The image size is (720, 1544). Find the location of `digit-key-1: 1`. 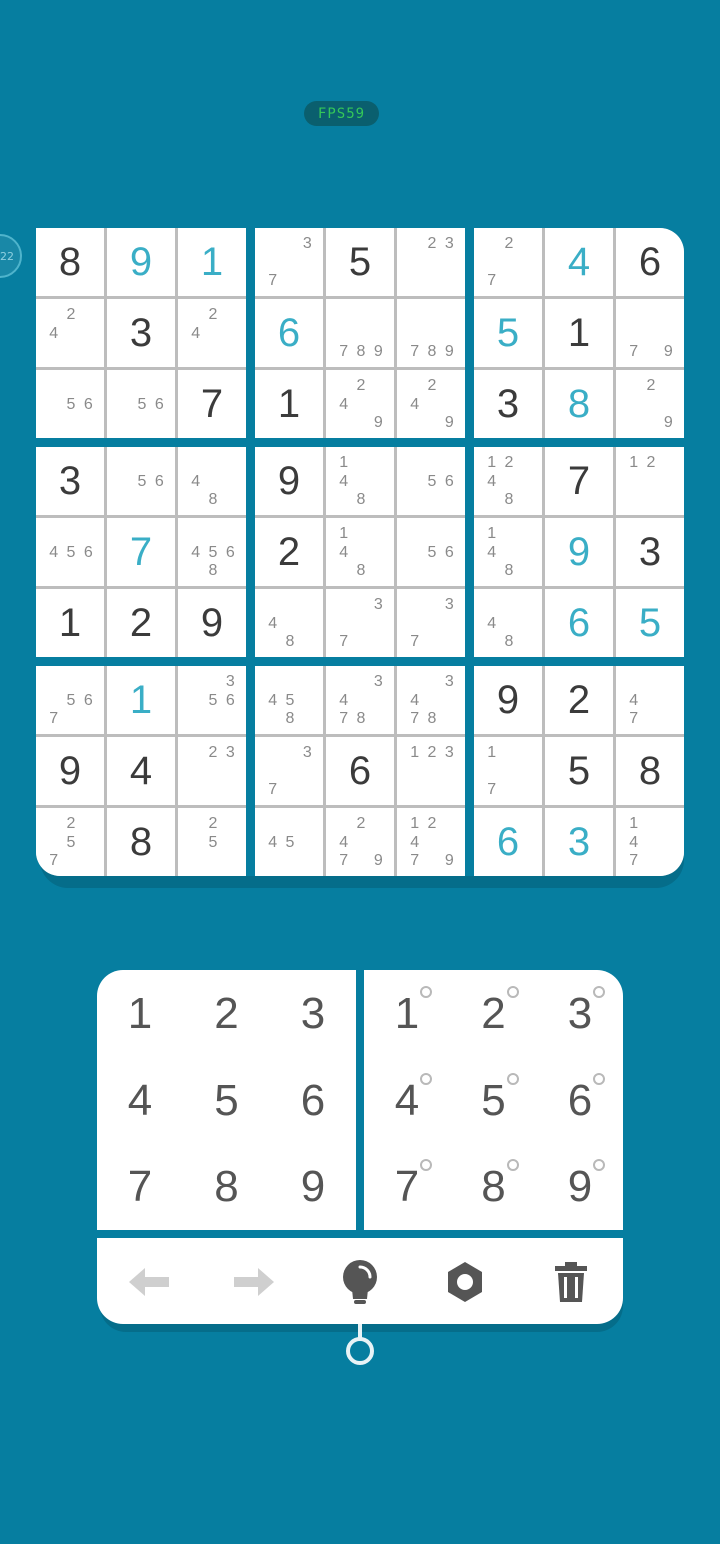

digit-key-1: 1 is located at coordinates (140, 1014).